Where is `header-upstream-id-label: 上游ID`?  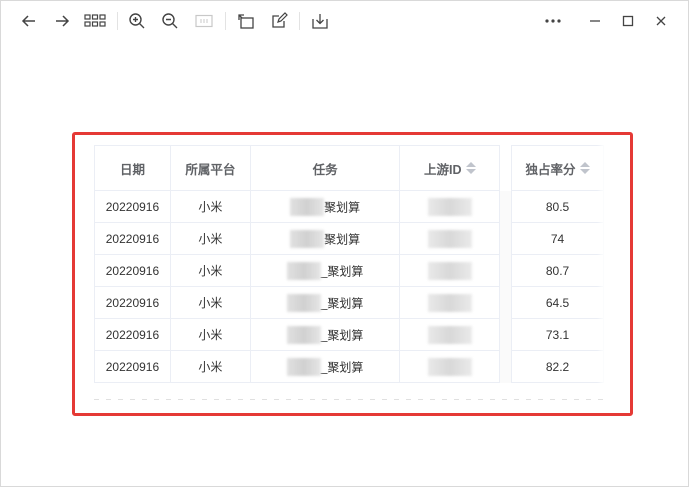 header-upstream-id-label: 上游ID is located at coordinates (443, 169).